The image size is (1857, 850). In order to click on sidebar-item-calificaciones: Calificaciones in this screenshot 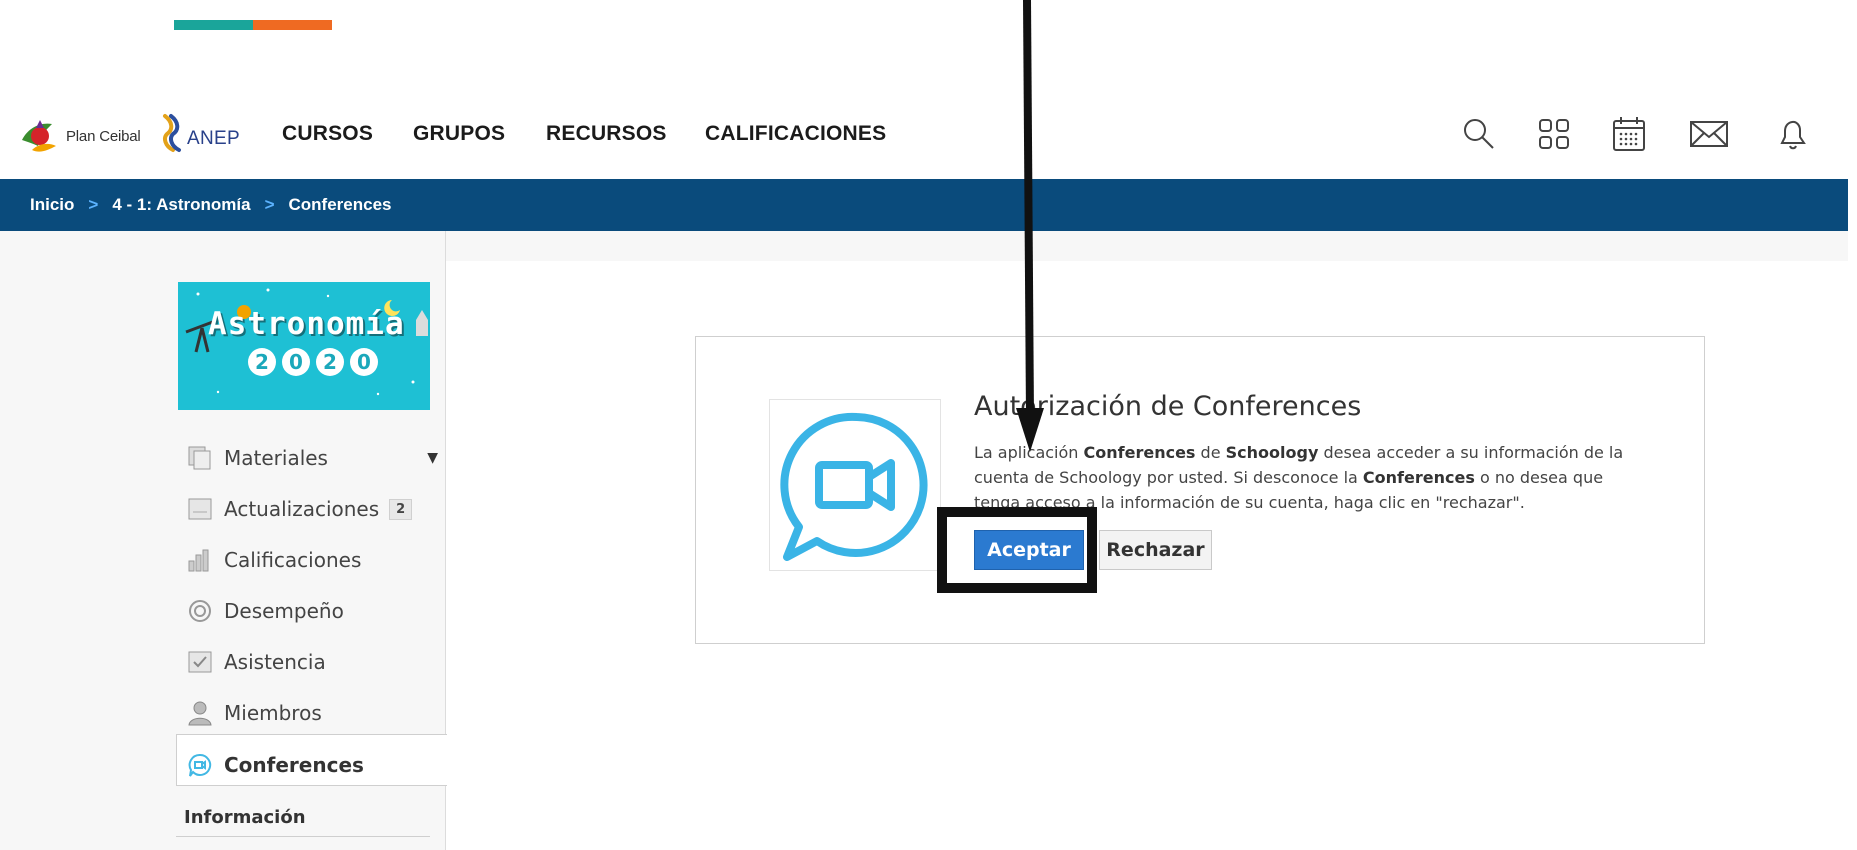, I will do `click(273, 560)`.